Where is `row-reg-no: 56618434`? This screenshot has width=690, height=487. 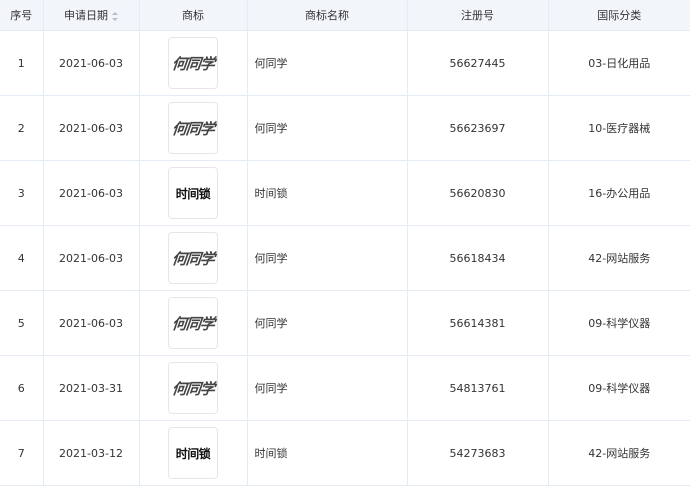
row-reg-no: 56618434 is located at coordinates (477, 258).